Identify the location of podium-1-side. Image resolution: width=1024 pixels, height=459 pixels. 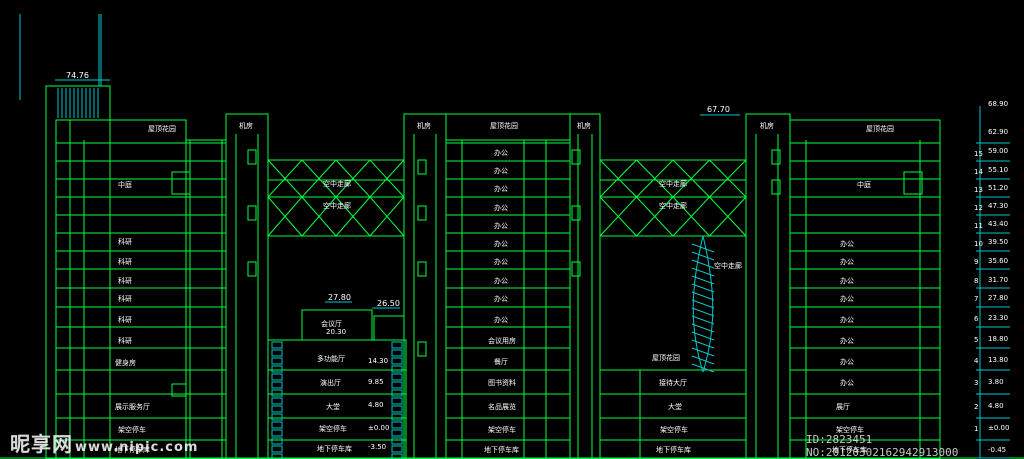
(389, 328).